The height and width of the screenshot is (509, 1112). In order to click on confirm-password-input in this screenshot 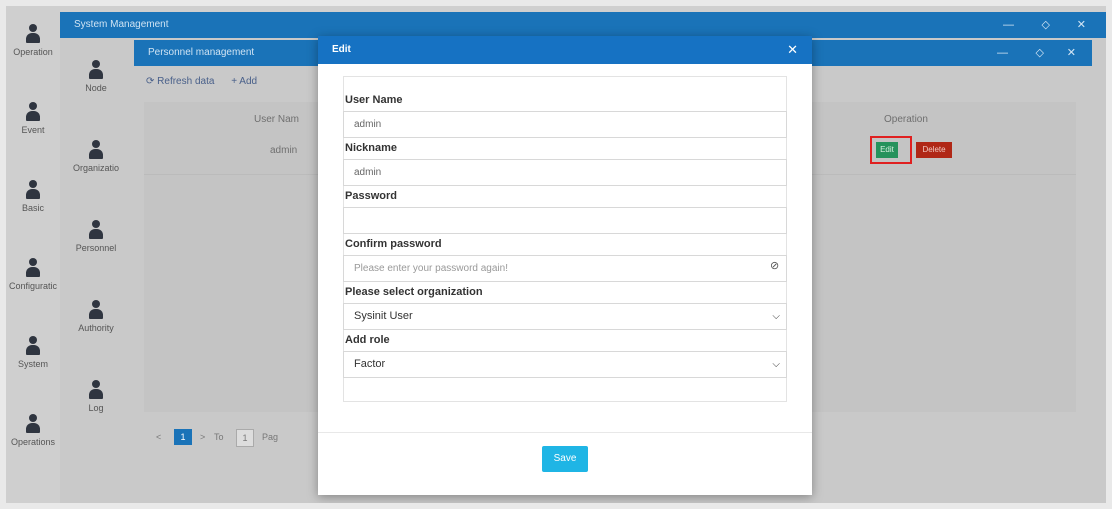, I will do `click(565, 268)`.